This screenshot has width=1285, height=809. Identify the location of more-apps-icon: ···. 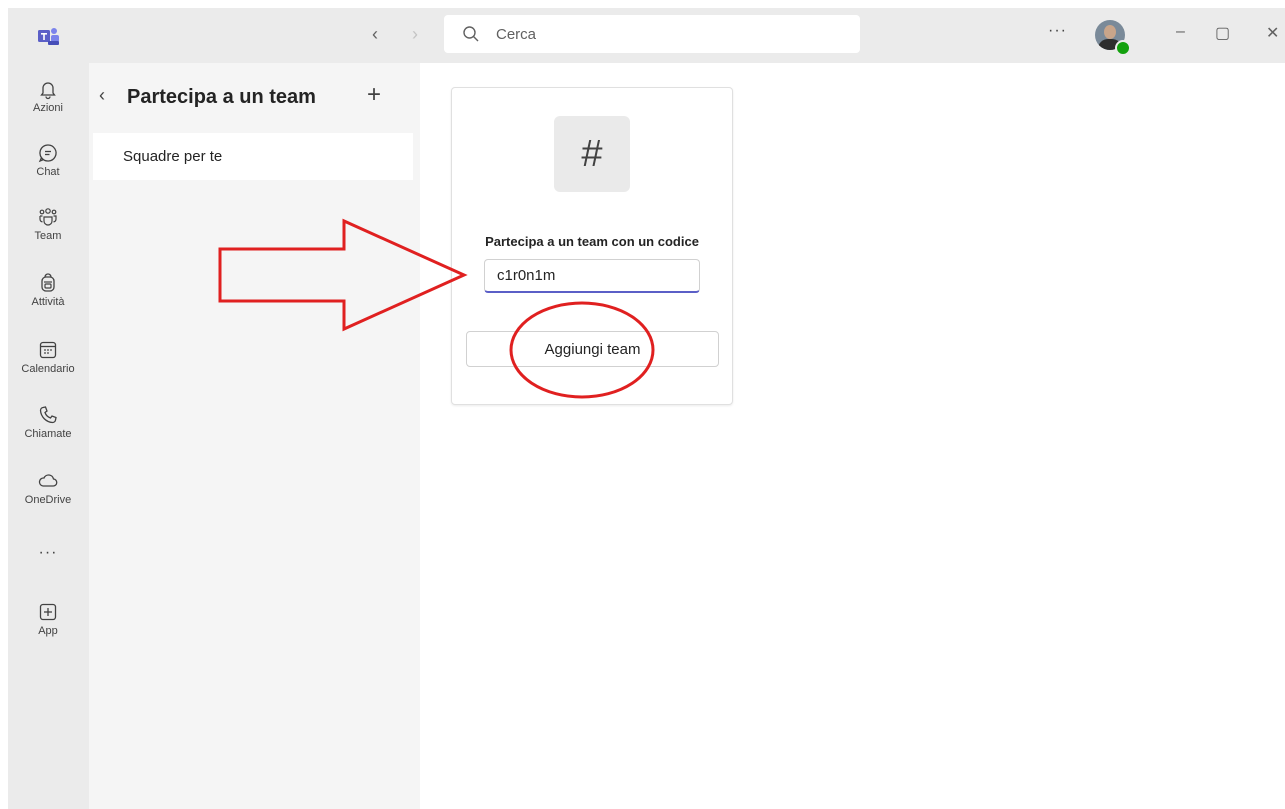
(48, 552).